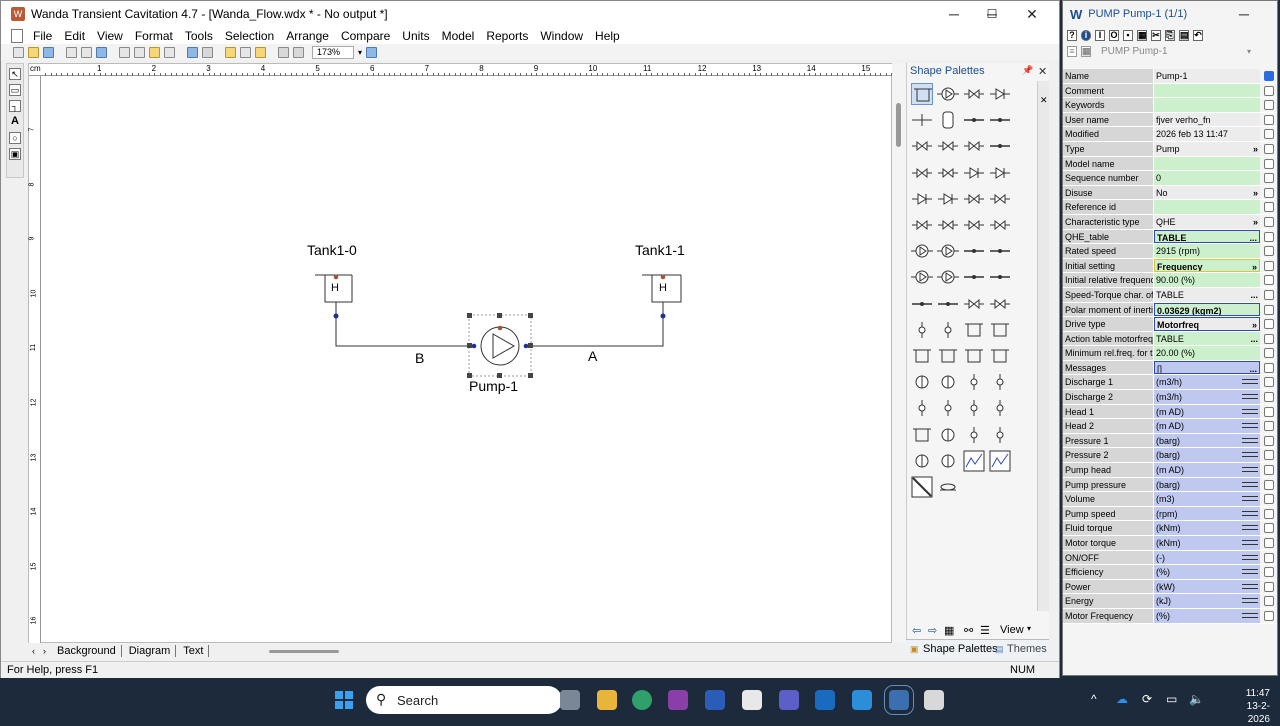 The image size is (1280, 726). Describe the element at coordinates (922, 120) in the screenshot. I see `palette-orifice-icon` at that location.